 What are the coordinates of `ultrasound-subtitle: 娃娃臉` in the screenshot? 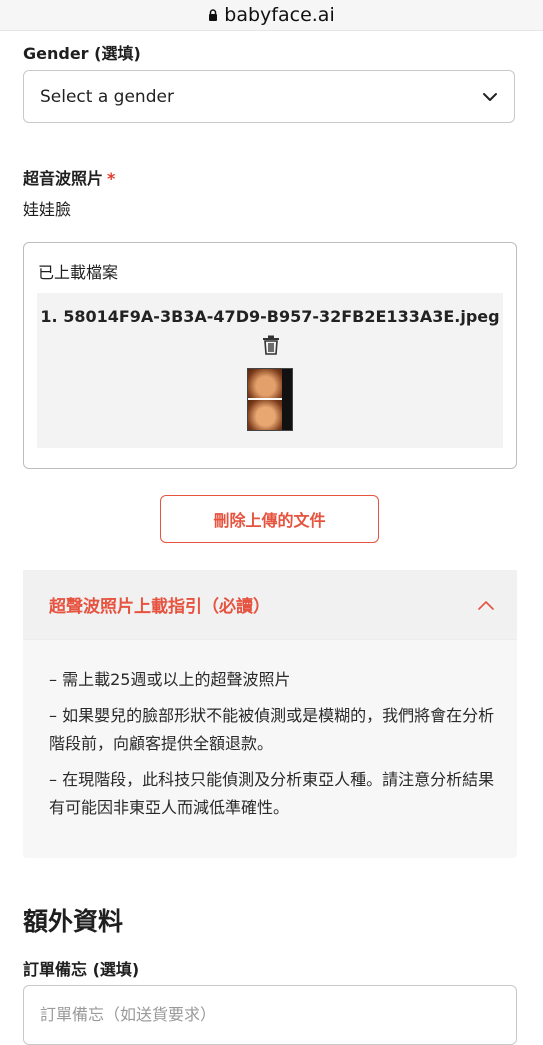 It's located at (47, 209).